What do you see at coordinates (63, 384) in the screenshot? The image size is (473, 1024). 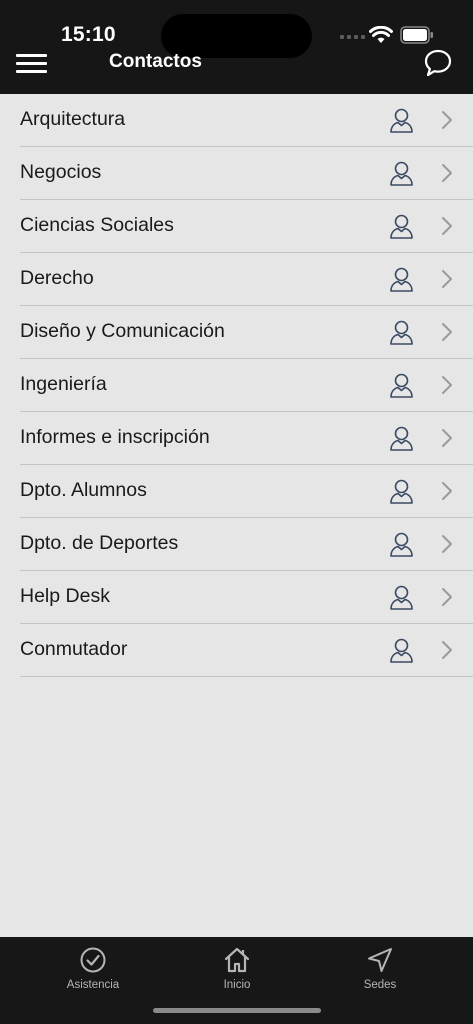 I see `contact-label: Ingeniería` at bounding box center [63, 384].